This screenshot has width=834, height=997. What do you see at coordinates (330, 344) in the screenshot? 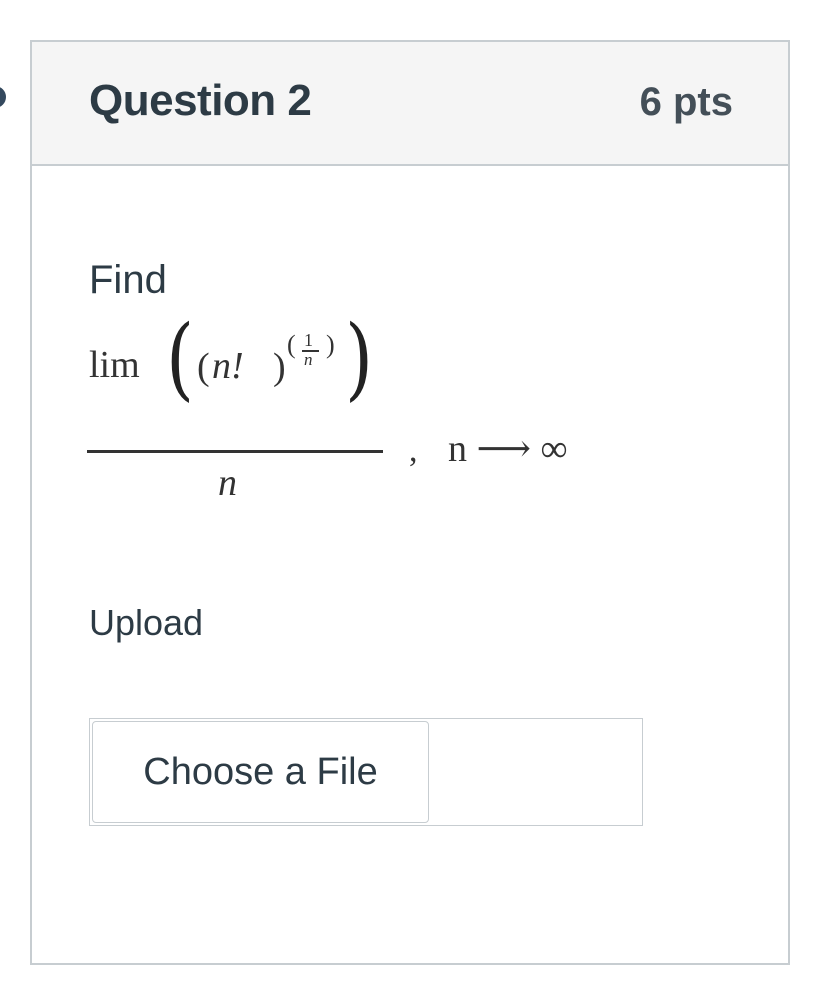
I see `exponent-right-parenthesis: )` at bounding box center [330, 344].